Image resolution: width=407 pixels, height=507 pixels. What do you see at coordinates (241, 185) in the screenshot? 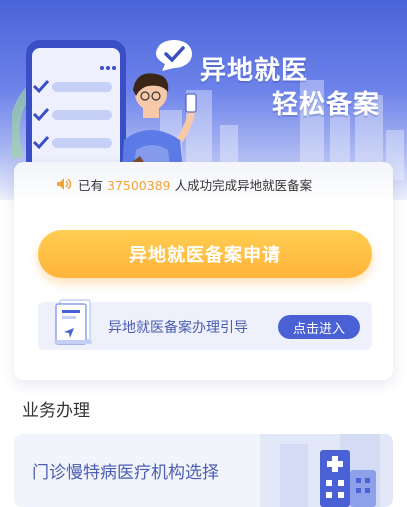
I see `notice-suffix: 人成功完成异地就医备案` at bounding box center [241, 185].